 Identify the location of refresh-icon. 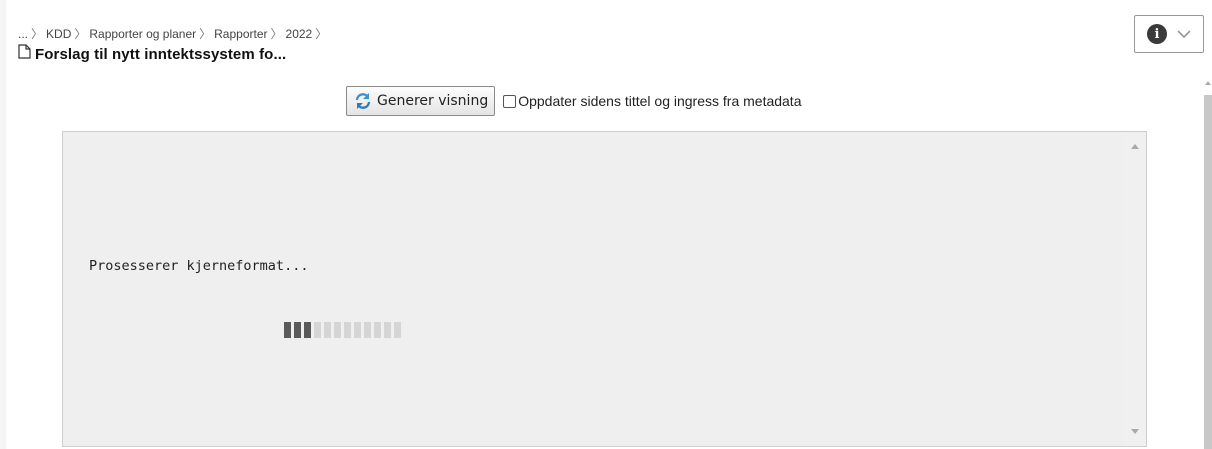
(363, 101).